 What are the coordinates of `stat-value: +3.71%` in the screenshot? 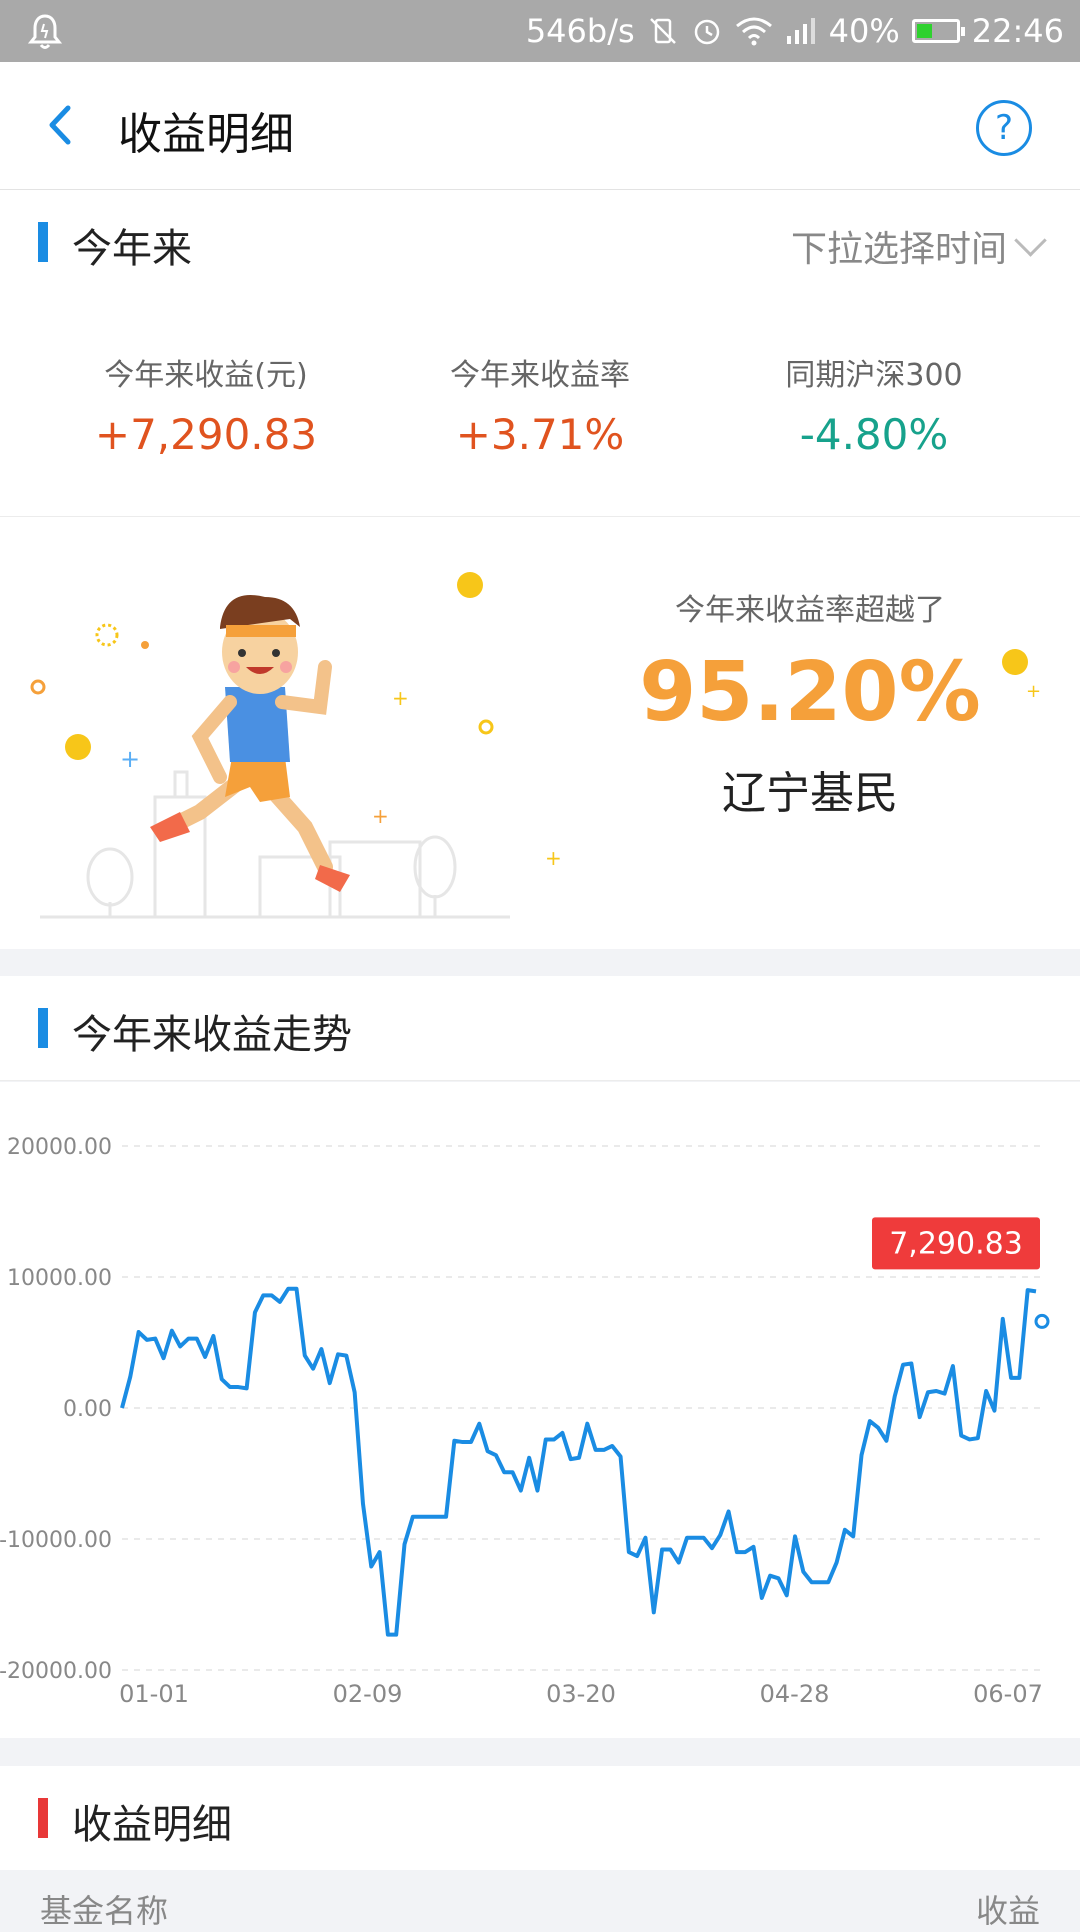 It's located at (540, 434).